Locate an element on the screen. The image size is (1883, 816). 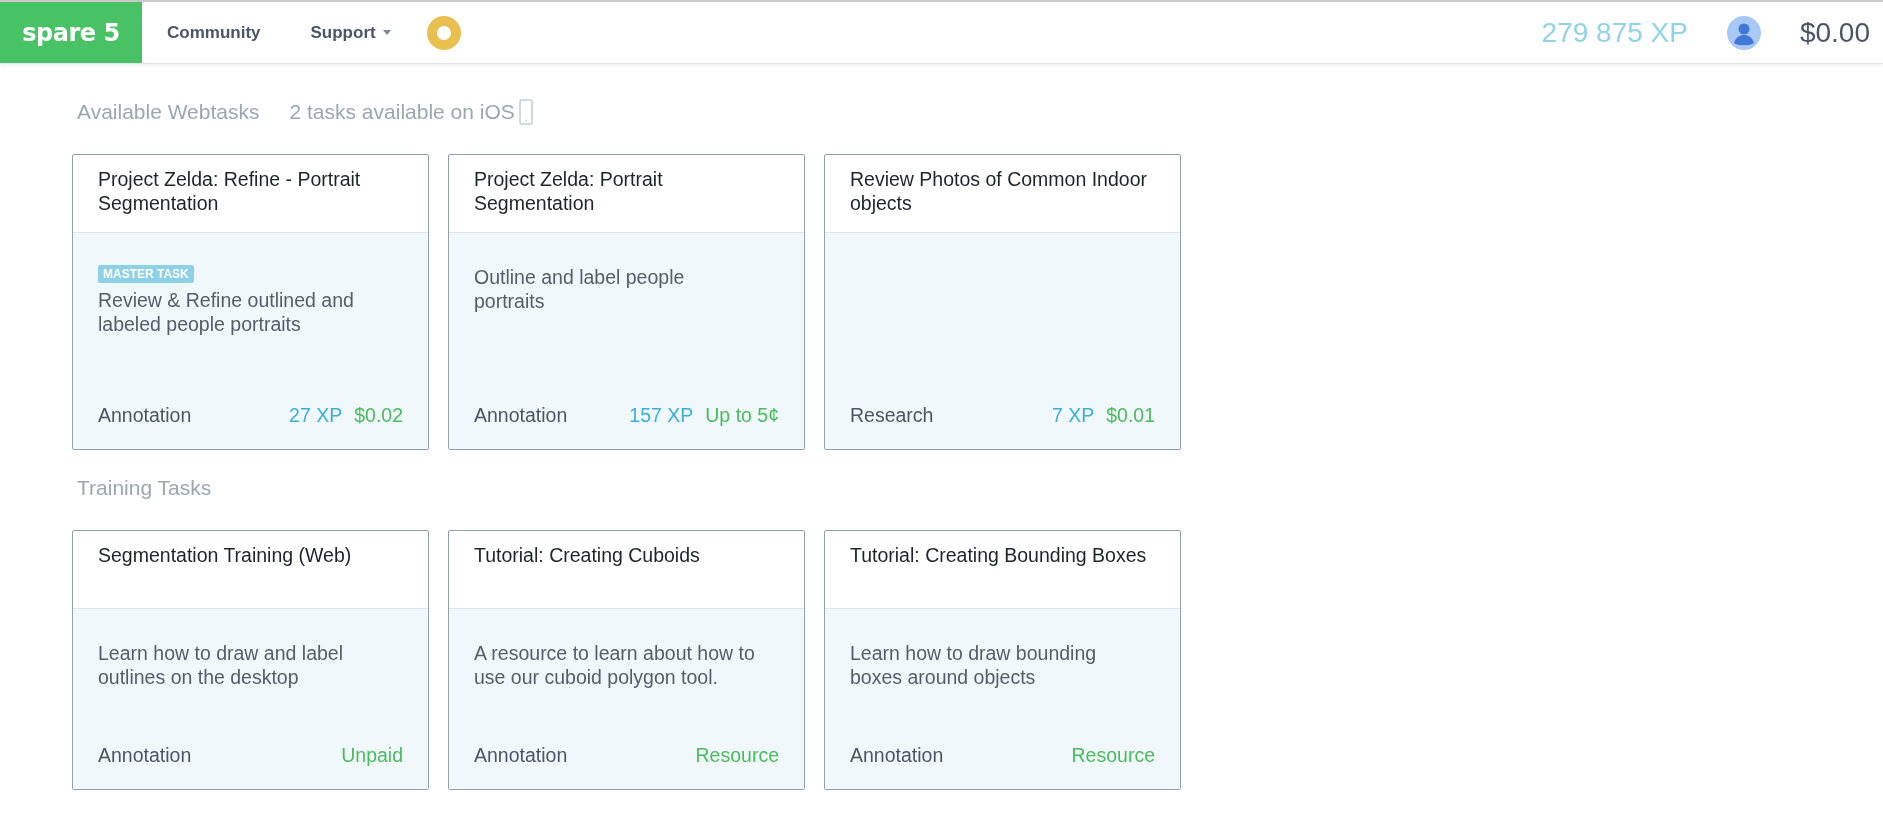
ios-note: 2 tasks available on iOS is located at coordinates (402, 112).